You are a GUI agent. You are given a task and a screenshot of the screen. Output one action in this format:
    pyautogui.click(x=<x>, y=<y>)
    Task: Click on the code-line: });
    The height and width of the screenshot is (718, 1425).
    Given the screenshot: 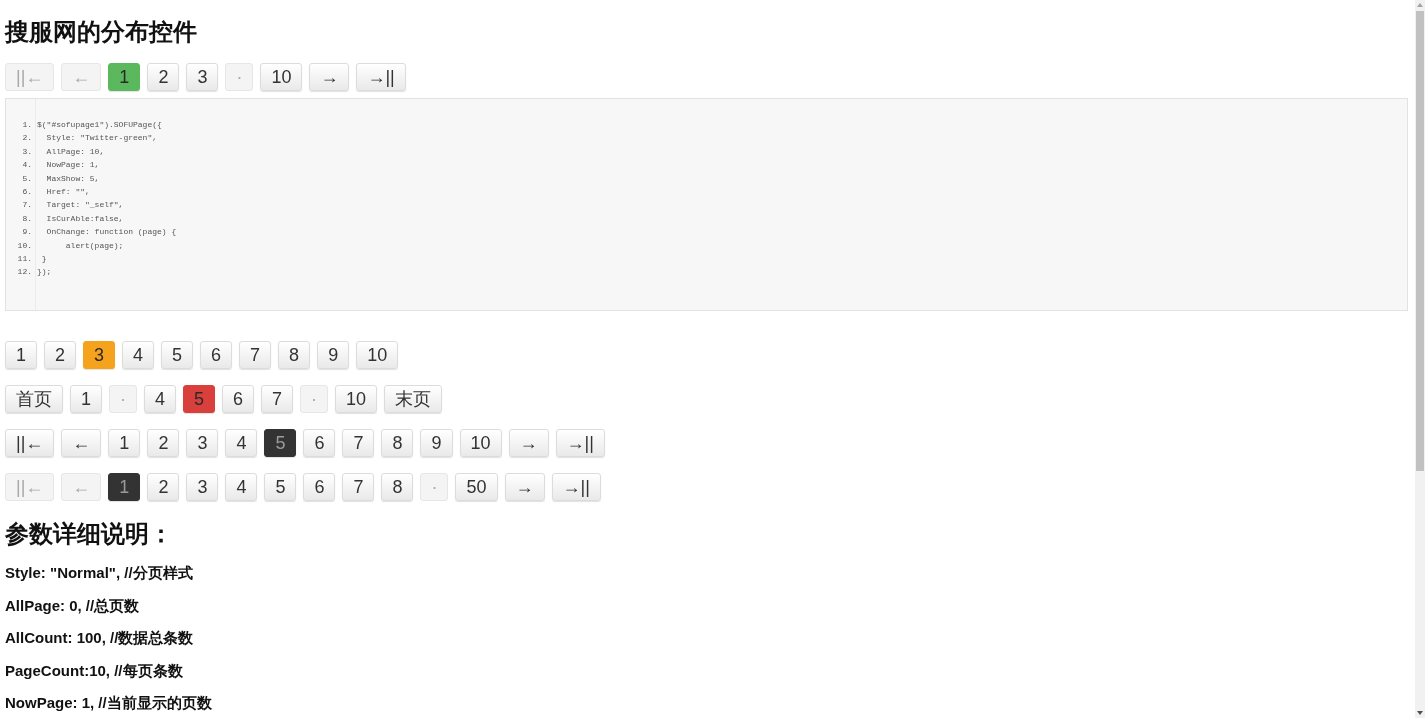 What is the action you would take?
    pyautogui.click(x=45, y=272)
    